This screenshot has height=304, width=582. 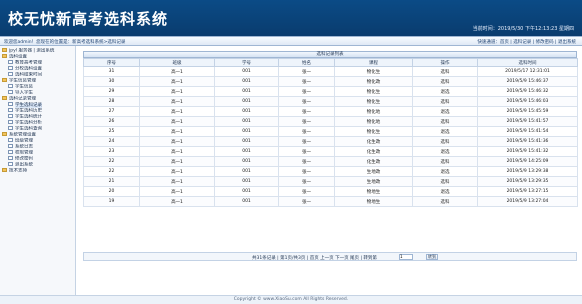 What do you see at coordinates (406, 257) in the screenshot?
I see `page-number-input: 1` at bounding box center [406, 257].